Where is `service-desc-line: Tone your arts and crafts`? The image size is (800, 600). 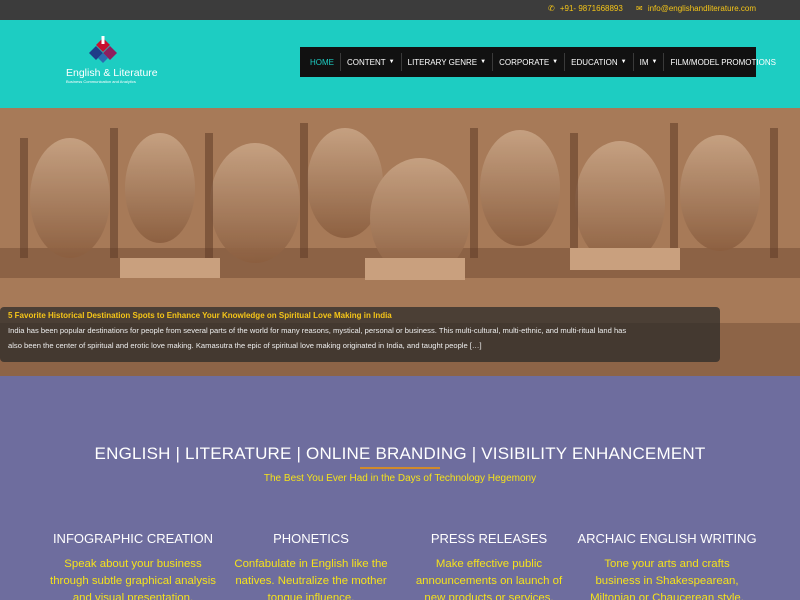
service-desc-line: Tone your arts and crafts is located at coordinates (667, 564).